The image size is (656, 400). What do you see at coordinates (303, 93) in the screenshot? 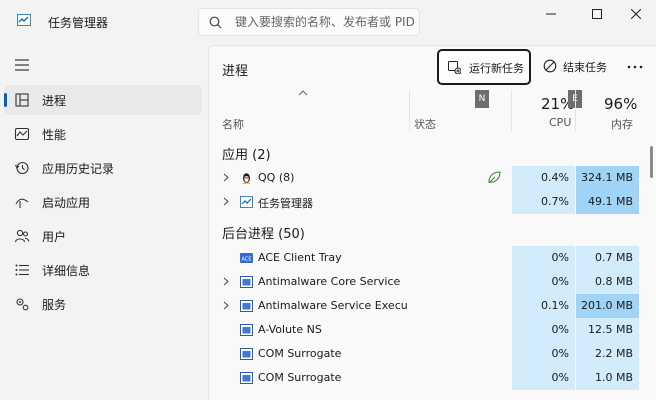
I see `sort-ascending-icon` at bounding box center [303, 93].